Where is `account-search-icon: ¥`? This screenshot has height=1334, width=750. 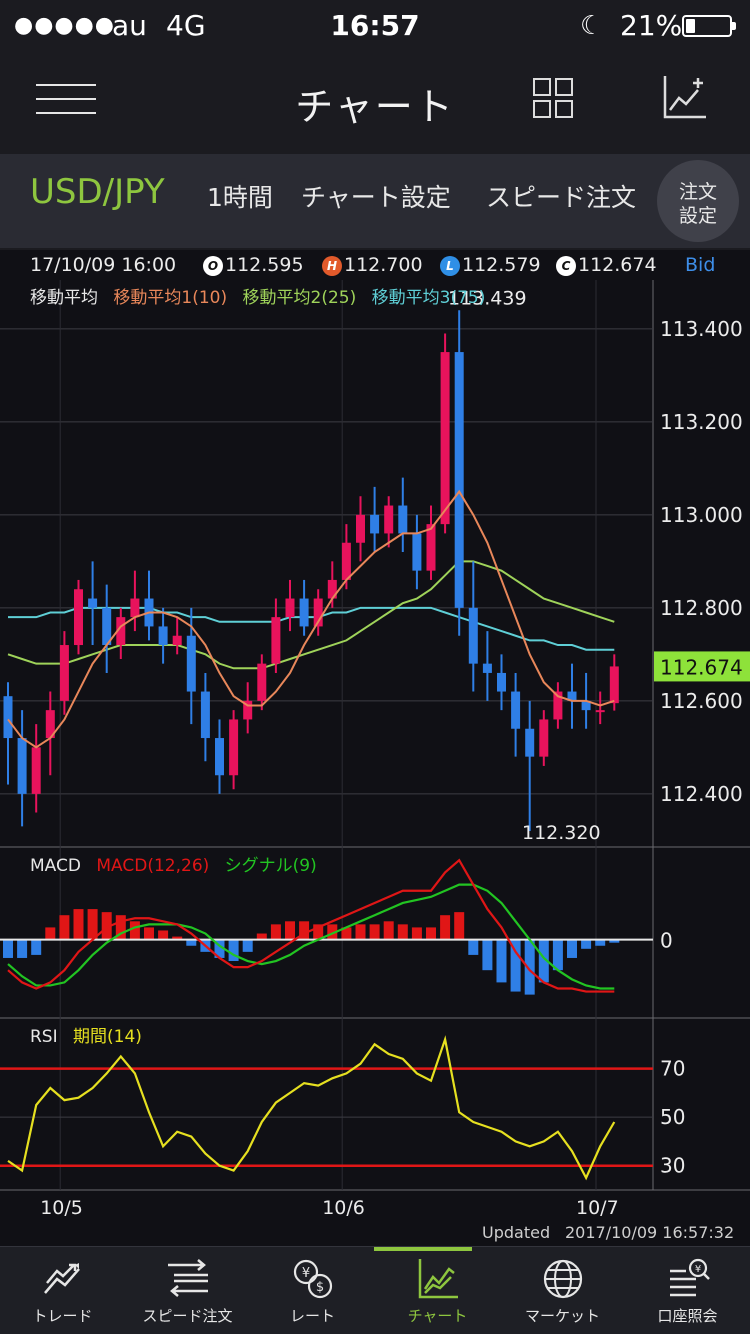
account-search-icon: ¥ is located at coordinates (690, 1277).